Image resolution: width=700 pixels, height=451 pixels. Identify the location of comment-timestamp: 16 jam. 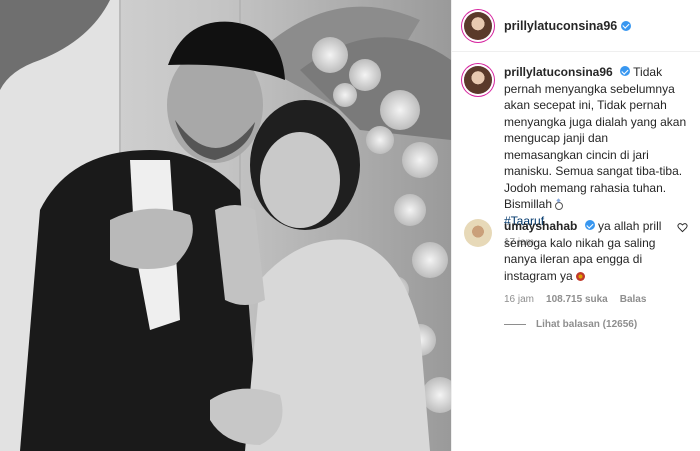
(519, 299).